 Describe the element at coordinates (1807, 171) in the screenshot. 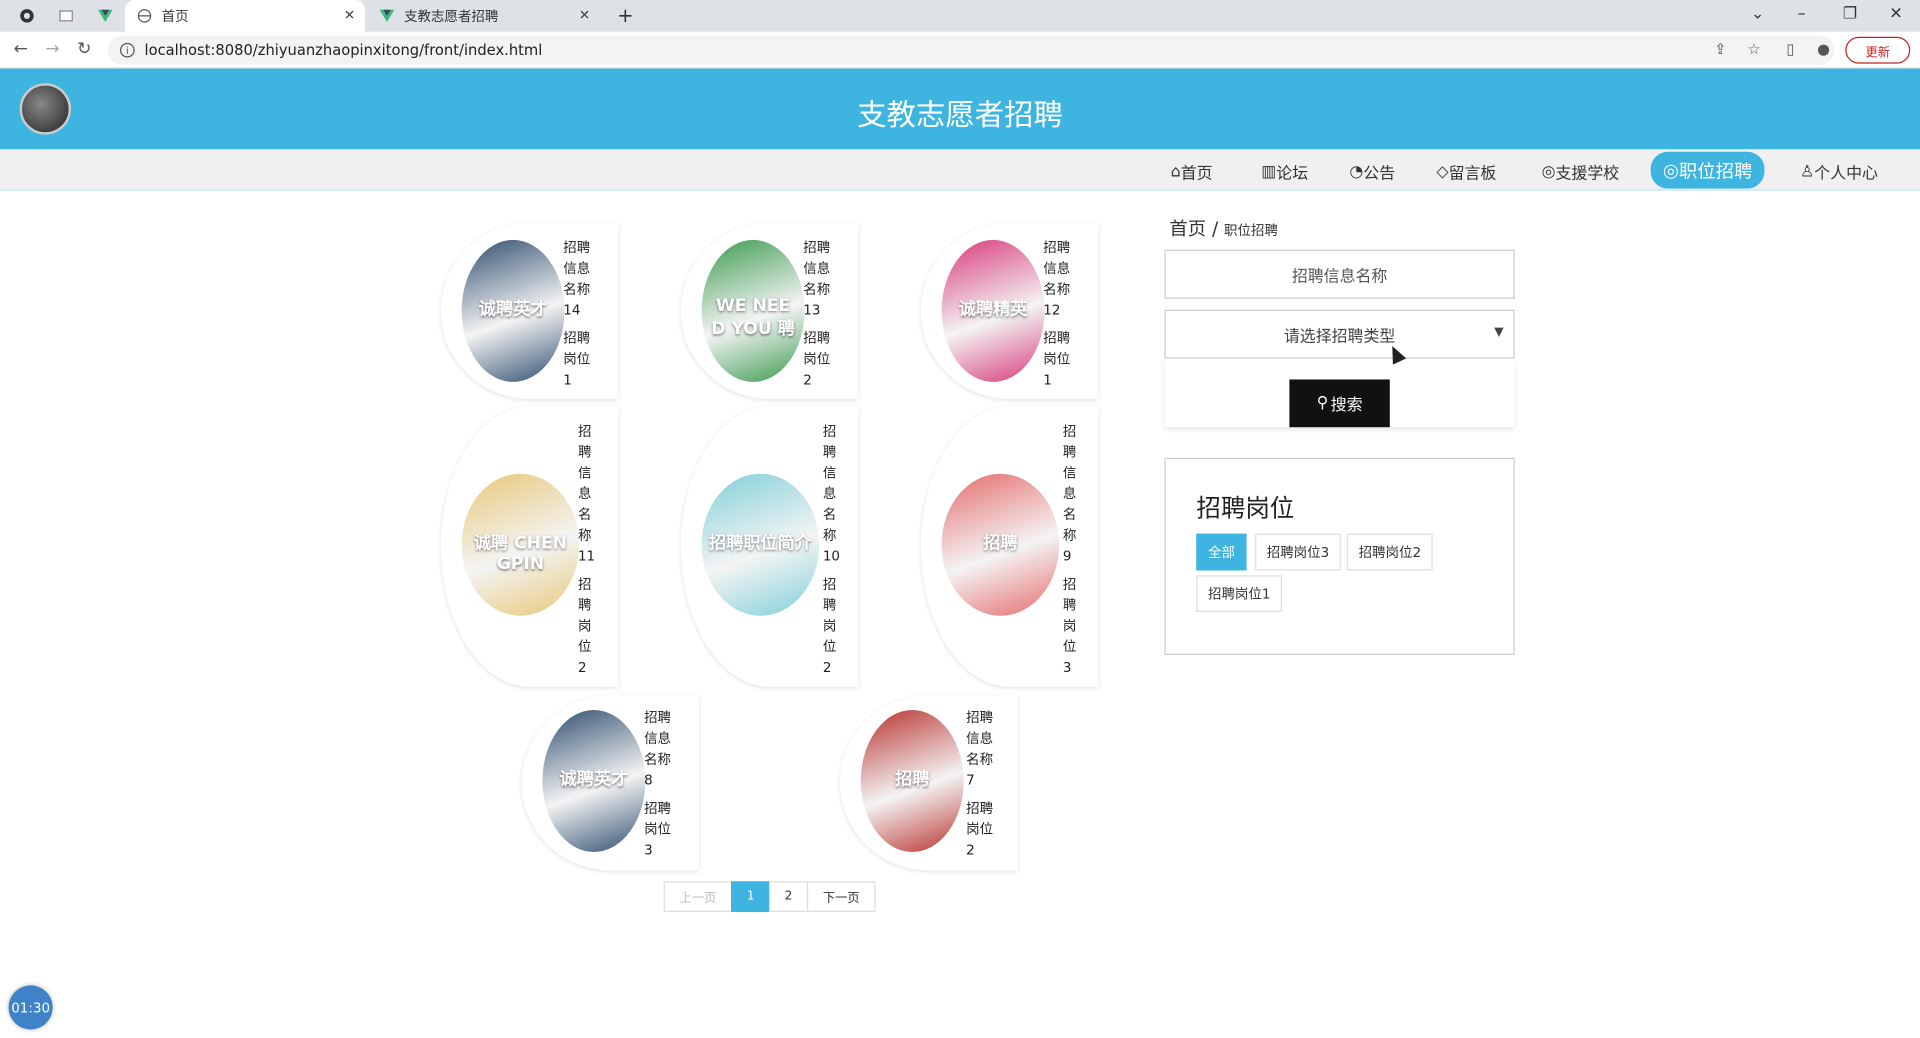

I see `user-icon: ♙` at that location.